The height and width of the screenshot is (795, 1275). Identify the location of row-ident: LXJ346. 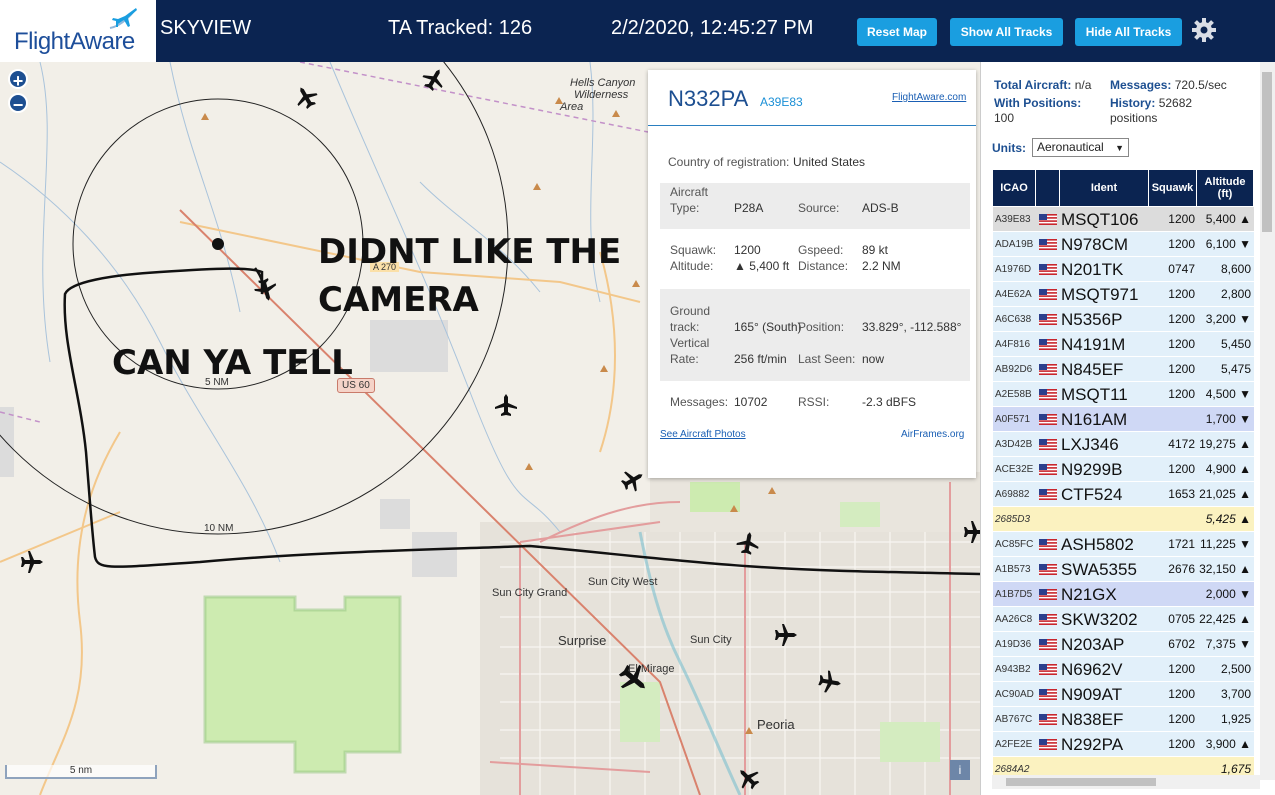
(1090, 444).